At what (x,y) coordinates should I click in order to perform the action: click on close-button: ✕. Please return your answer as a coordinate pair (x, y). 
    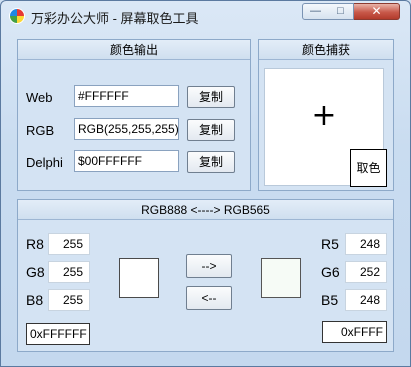
    Looking at the image, I should click on (377, 11).